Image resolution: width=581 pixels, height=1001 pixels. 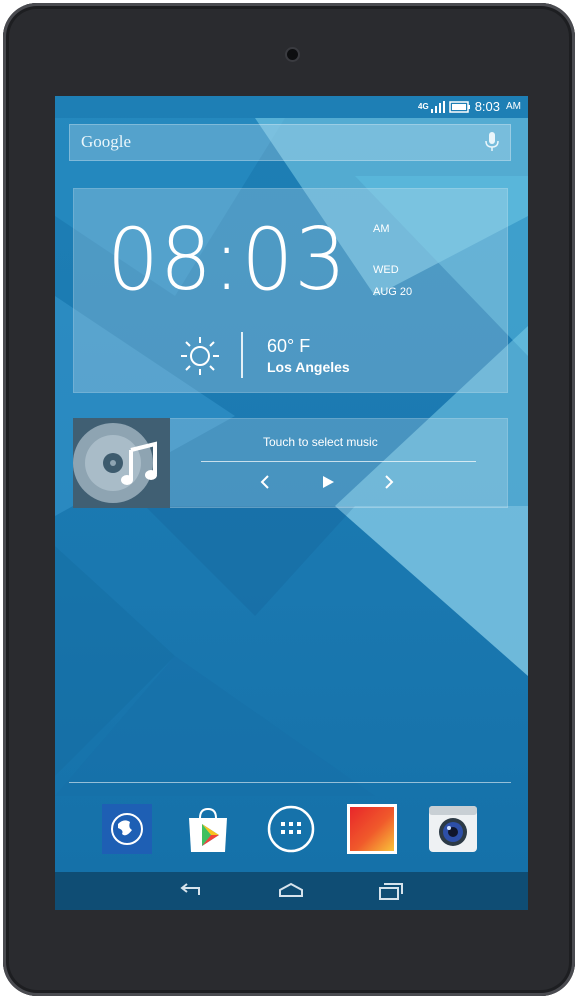 What do you see at coordinates (190, 891) in the screenshot?
I see `back-icon` at bounding box center [190, 891].